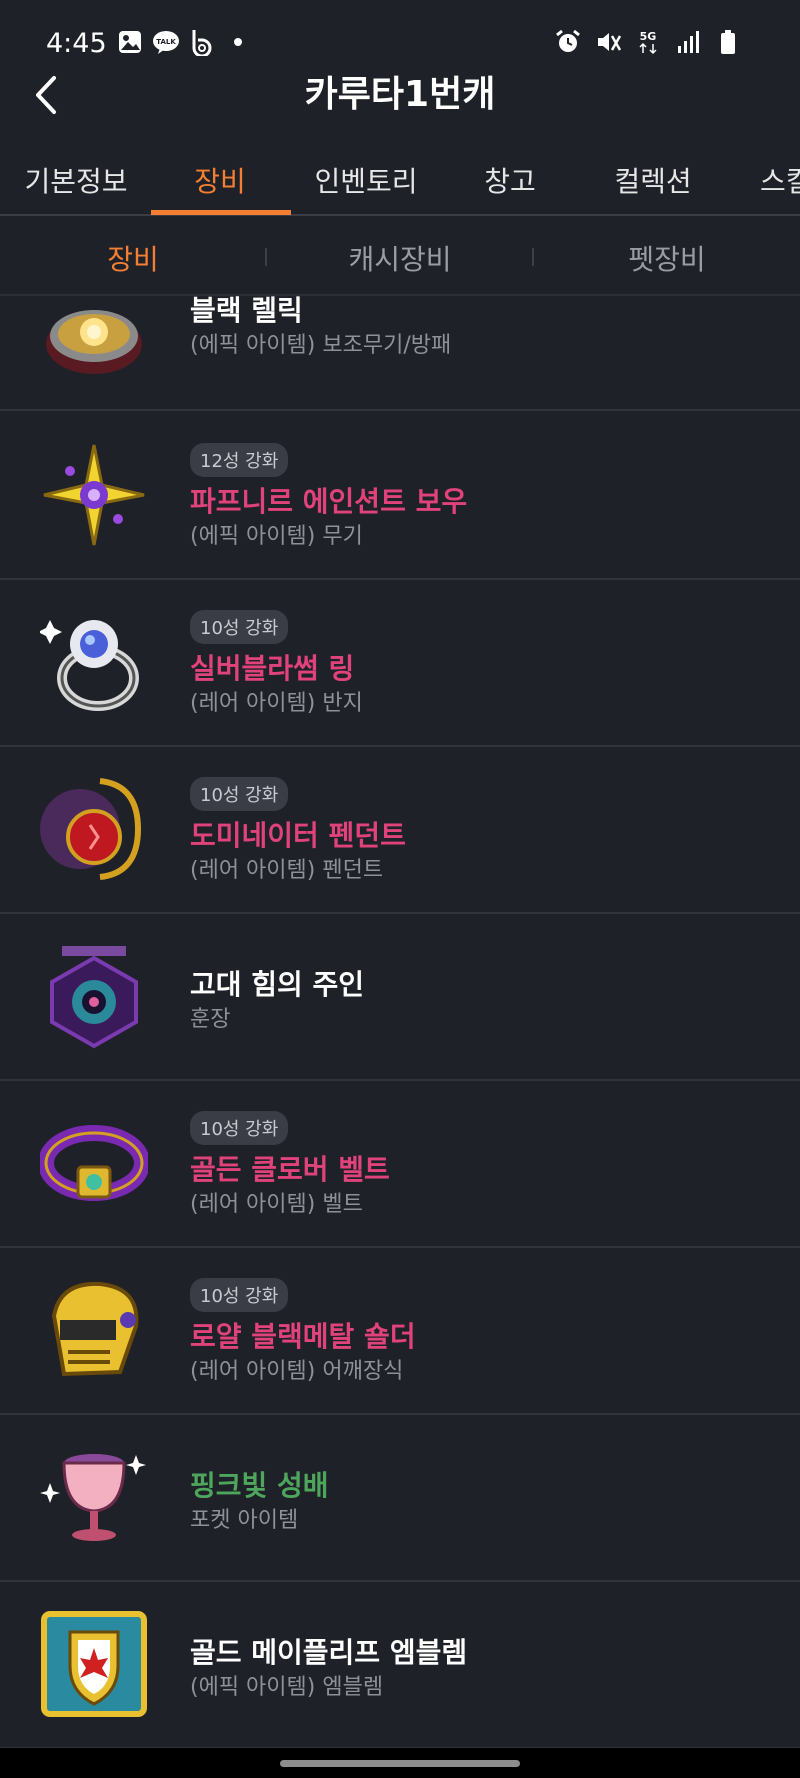 This screenshot has width=800, height=1778. Describe the element at coordinates (329, 501) in the screenshot. I see `item-name: 파프니르 에인션트 보우` at that location.